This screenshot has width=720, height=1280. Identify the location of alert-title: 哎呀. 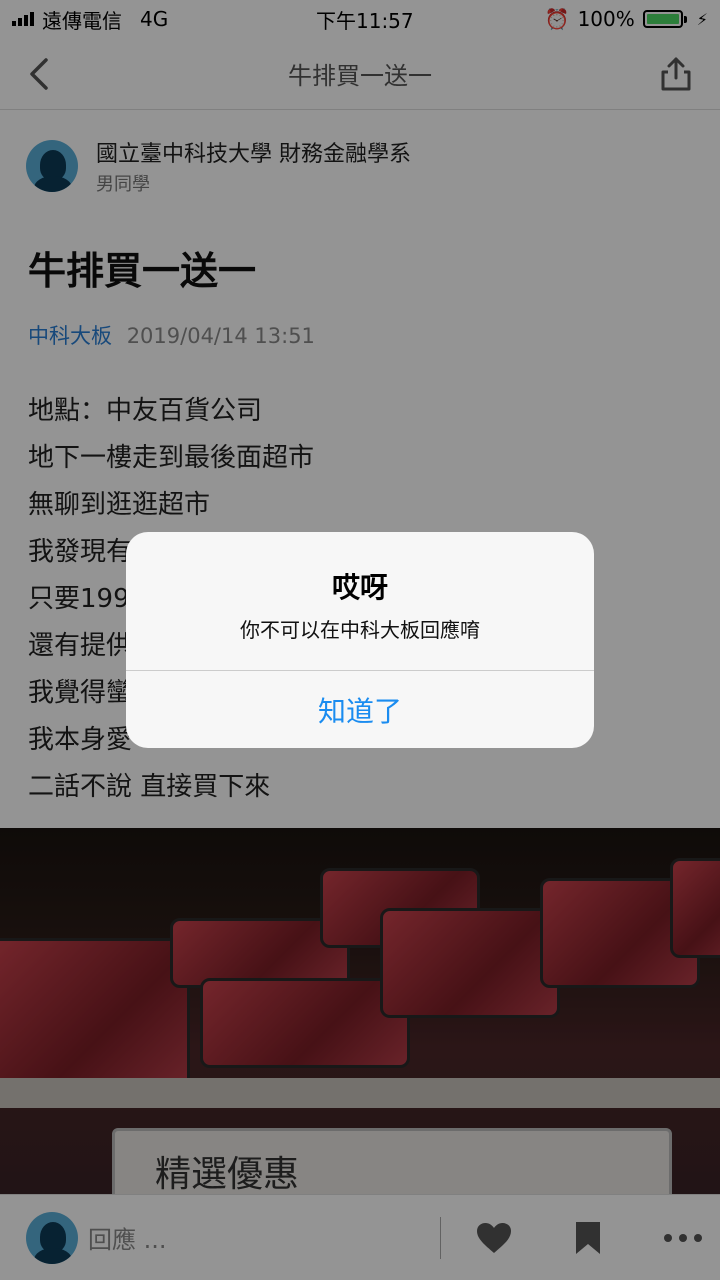
(359, 587).